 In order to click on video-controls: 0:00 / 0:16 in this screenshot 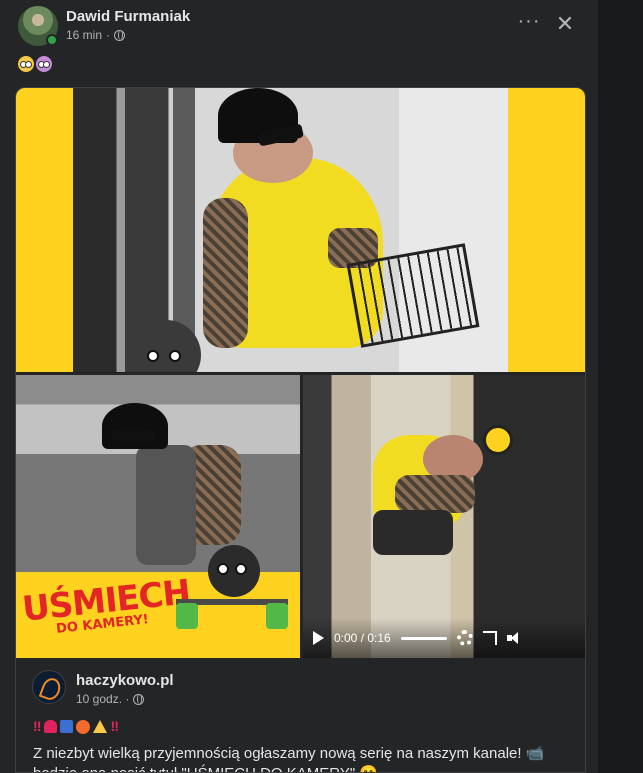, I will do `click(444, 638)`.